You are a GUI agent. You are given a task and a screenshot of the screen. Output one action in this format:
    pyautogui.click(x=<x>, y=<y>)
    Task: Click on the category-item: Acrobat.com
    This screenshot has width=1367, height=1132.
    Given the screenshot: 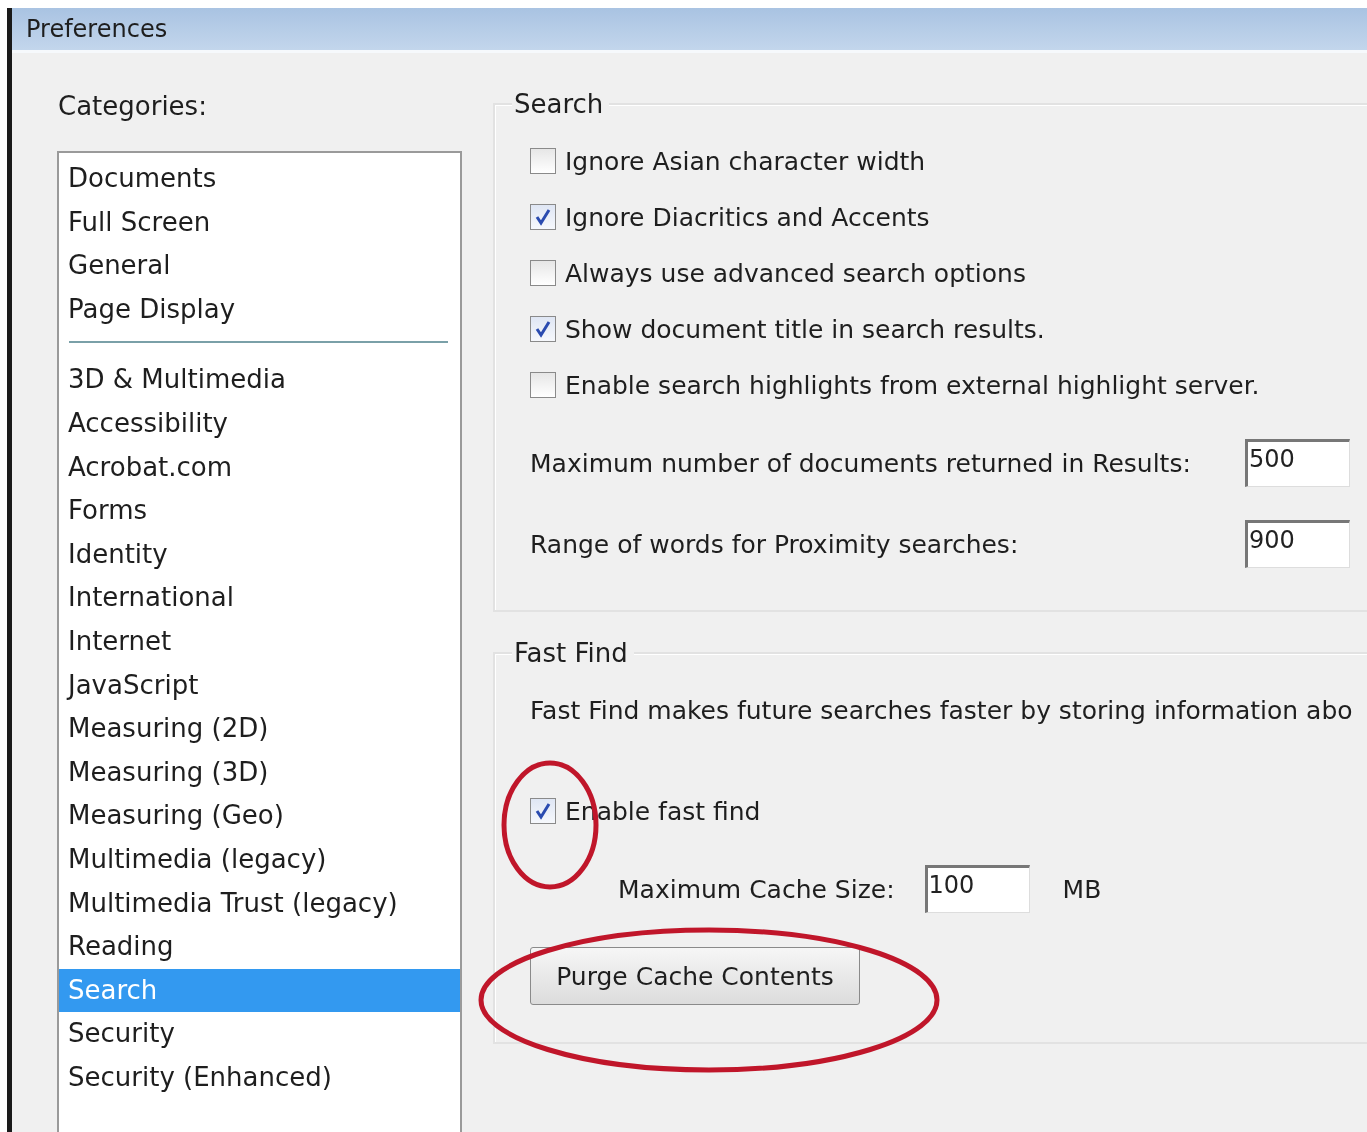 What is the action you would take?
    pyautogui.click(x=259, y=467)
    